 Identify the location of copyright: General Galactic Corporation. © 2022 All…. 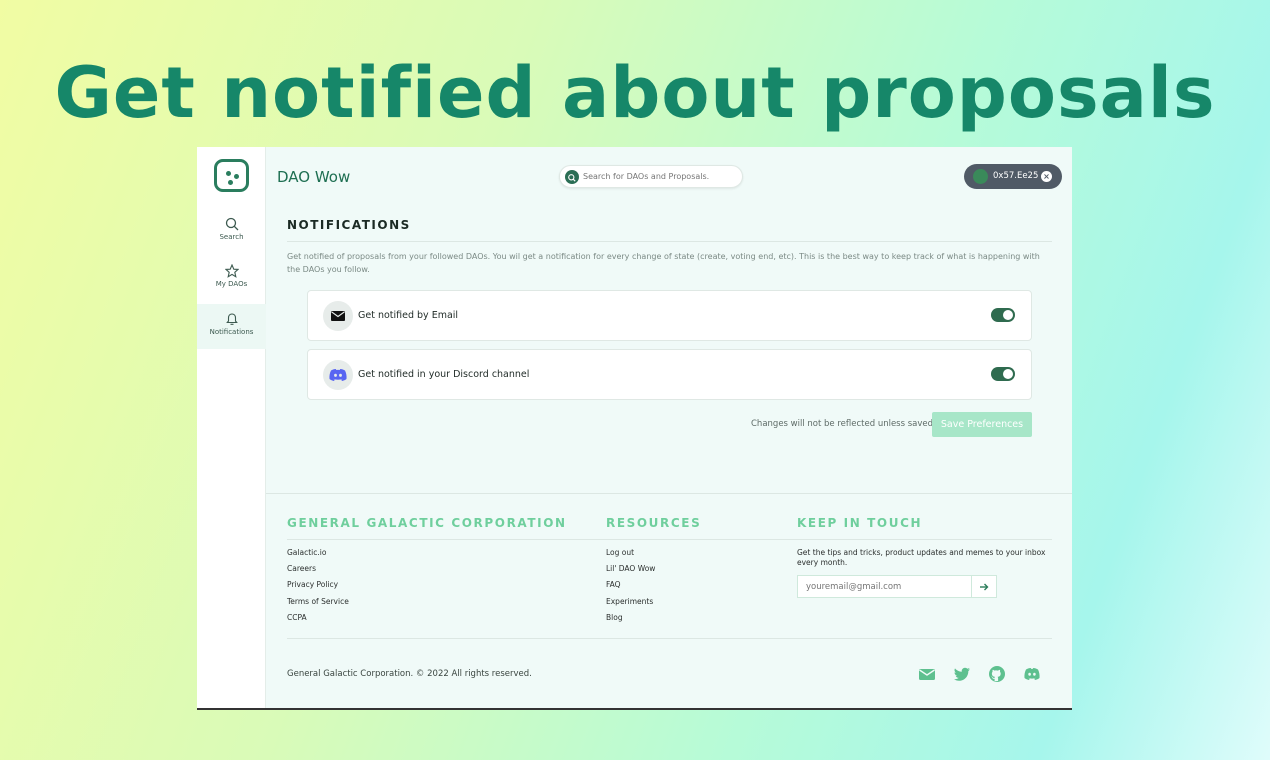
(409, 674).